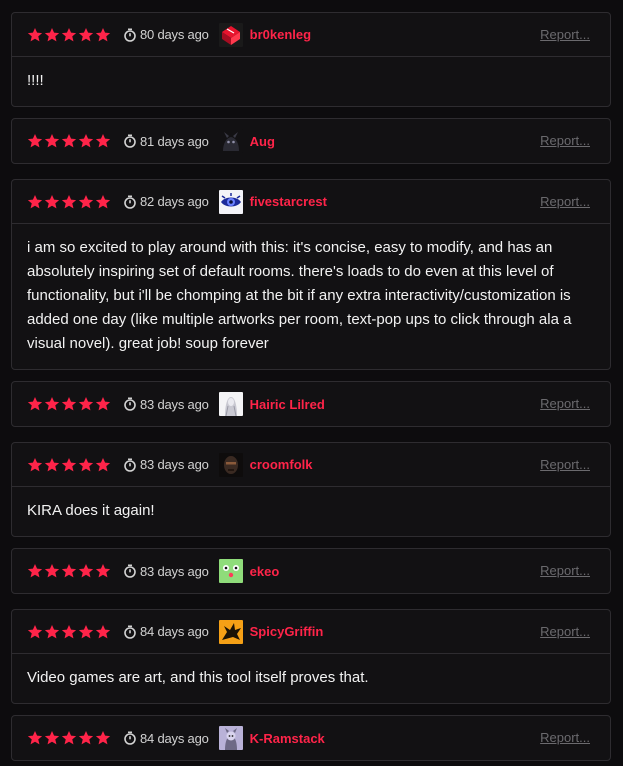 Image resolution: width=623 pixels, height=766 pixels. I want to click on username-link: SpicyGriffin, so click(287, 631).